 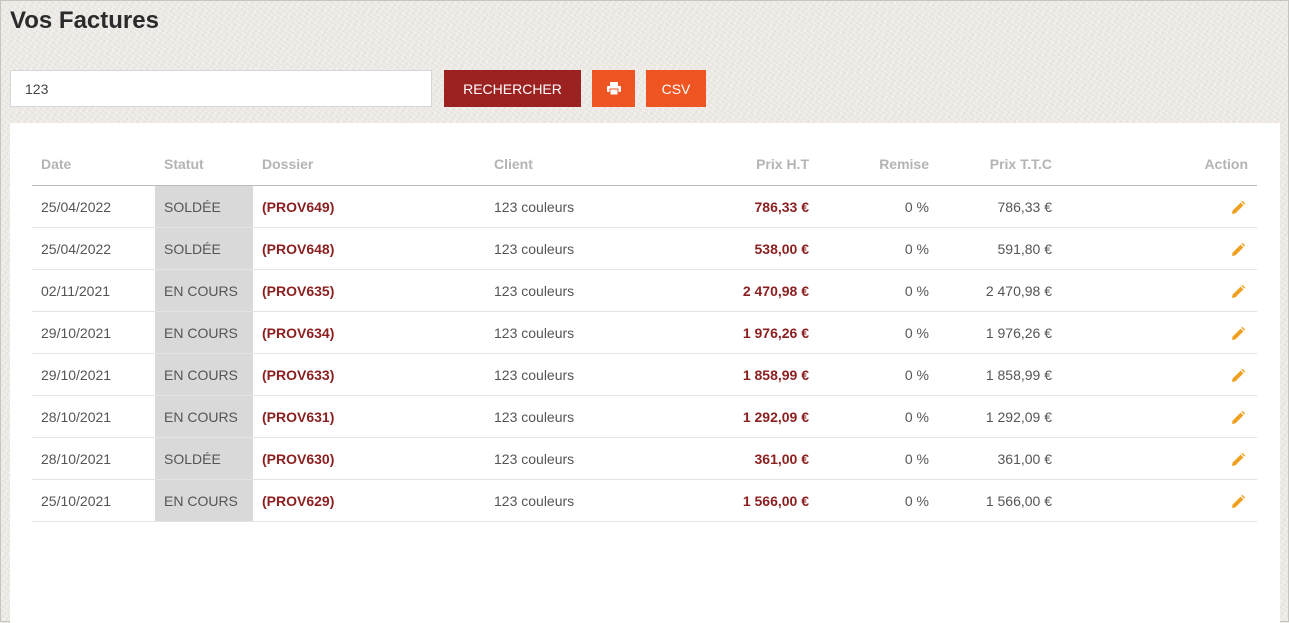 I want to click on cell-prix-ht: 1 292,09 €, so click(x=716, y=416).